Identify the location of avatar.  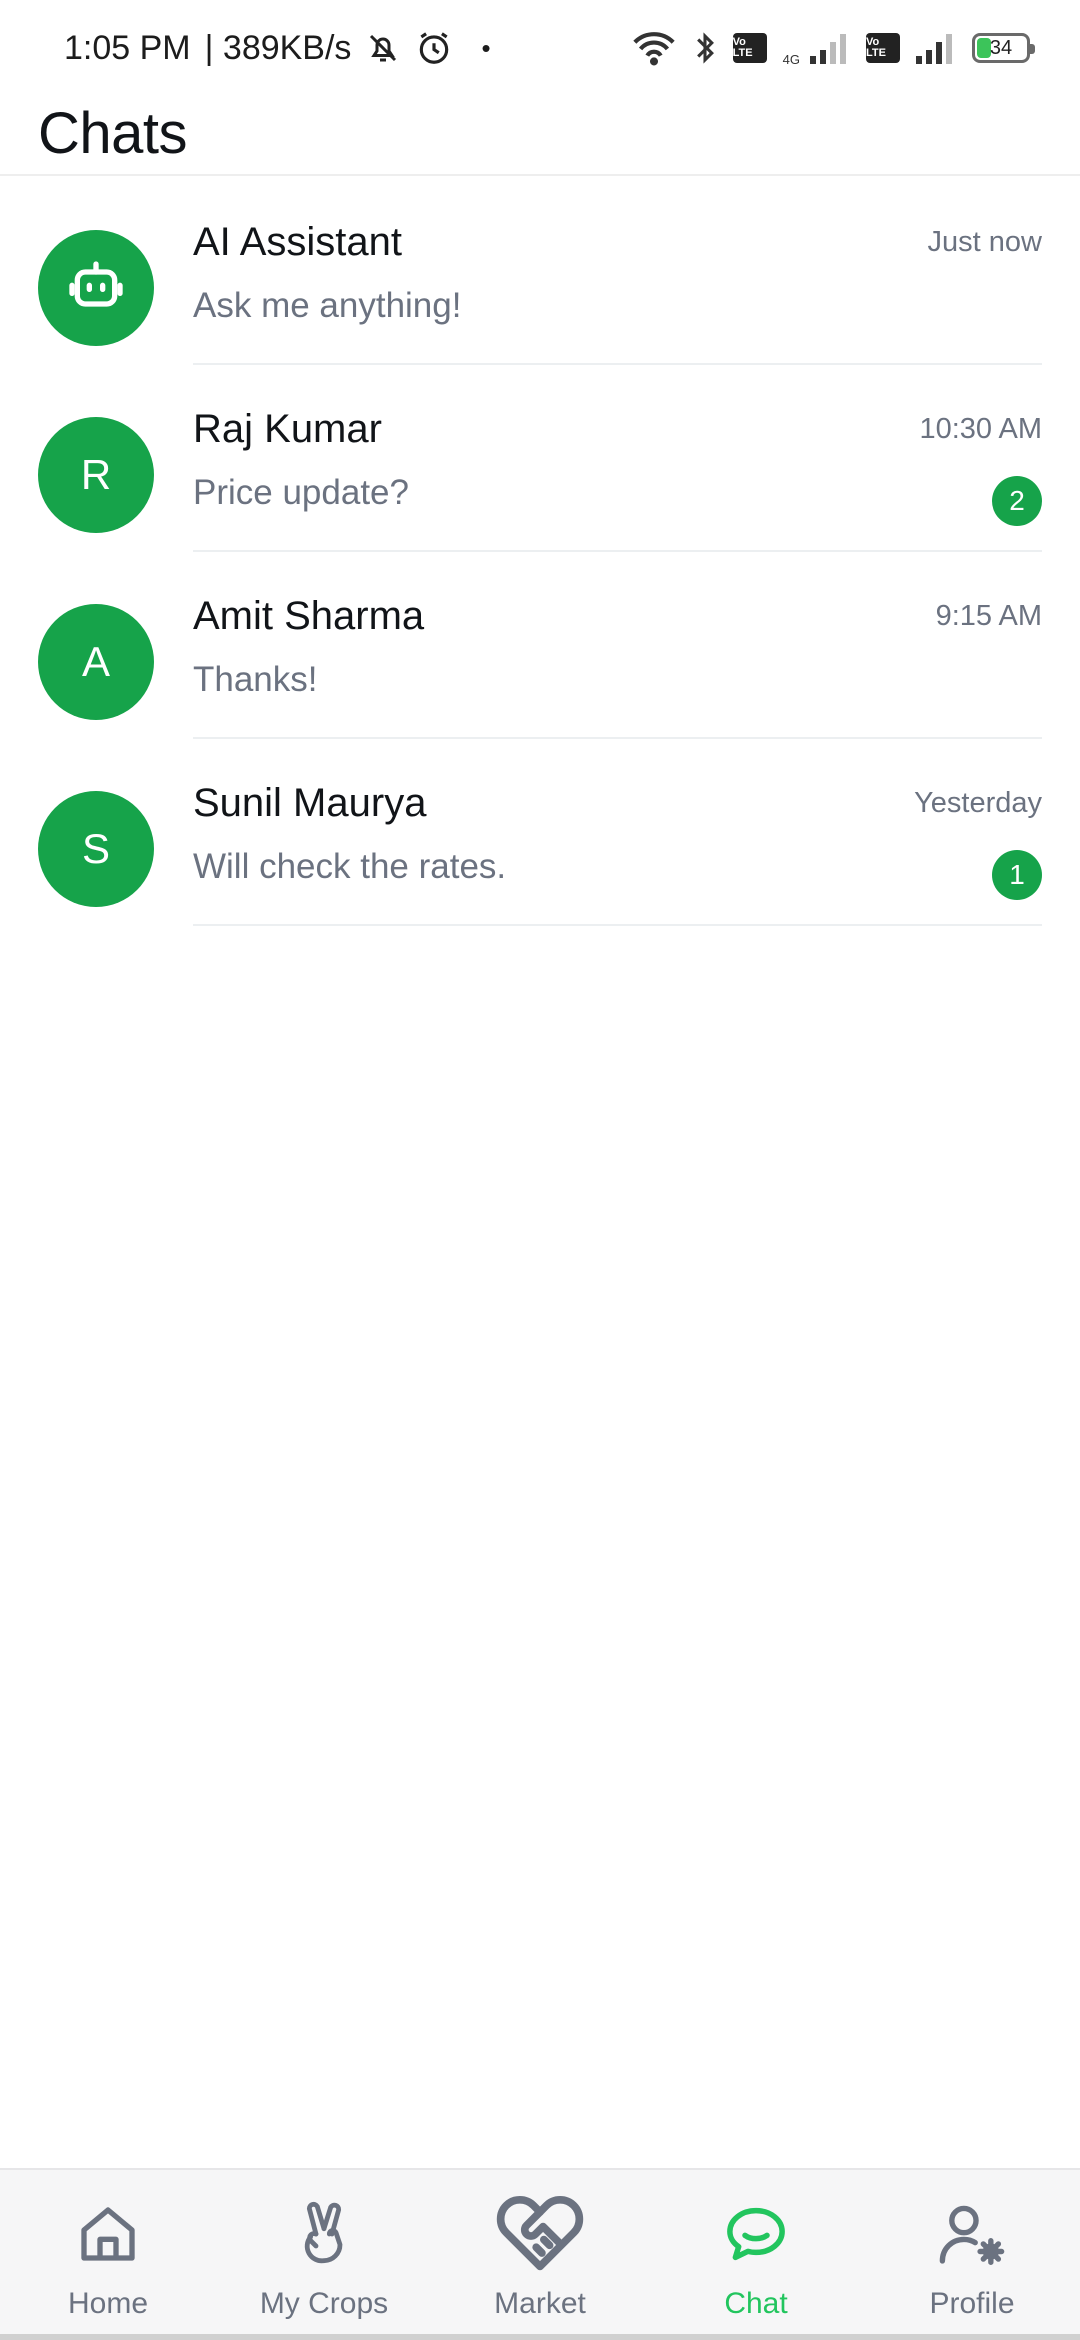
(96, 288).